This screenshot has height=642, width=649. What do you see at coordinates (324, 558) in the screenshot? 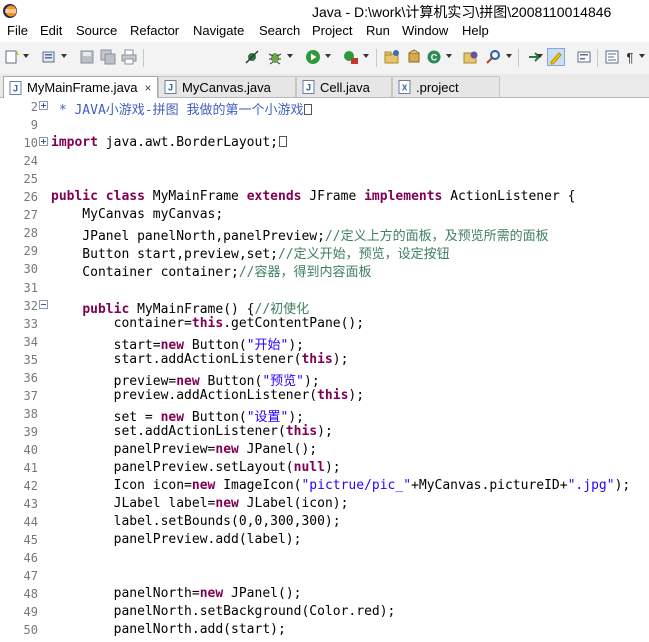
I see `code-line: 46` at bounding box center [324, 558].